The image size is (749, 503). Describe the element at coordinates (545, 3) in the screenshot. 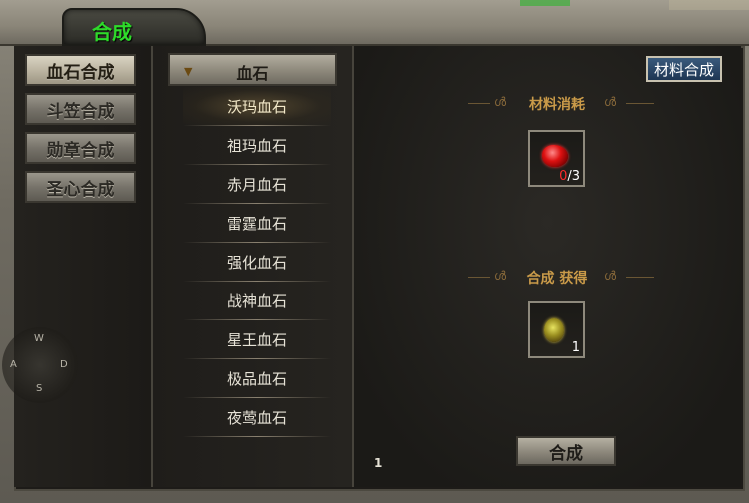

I see `top-decoration` at that location.